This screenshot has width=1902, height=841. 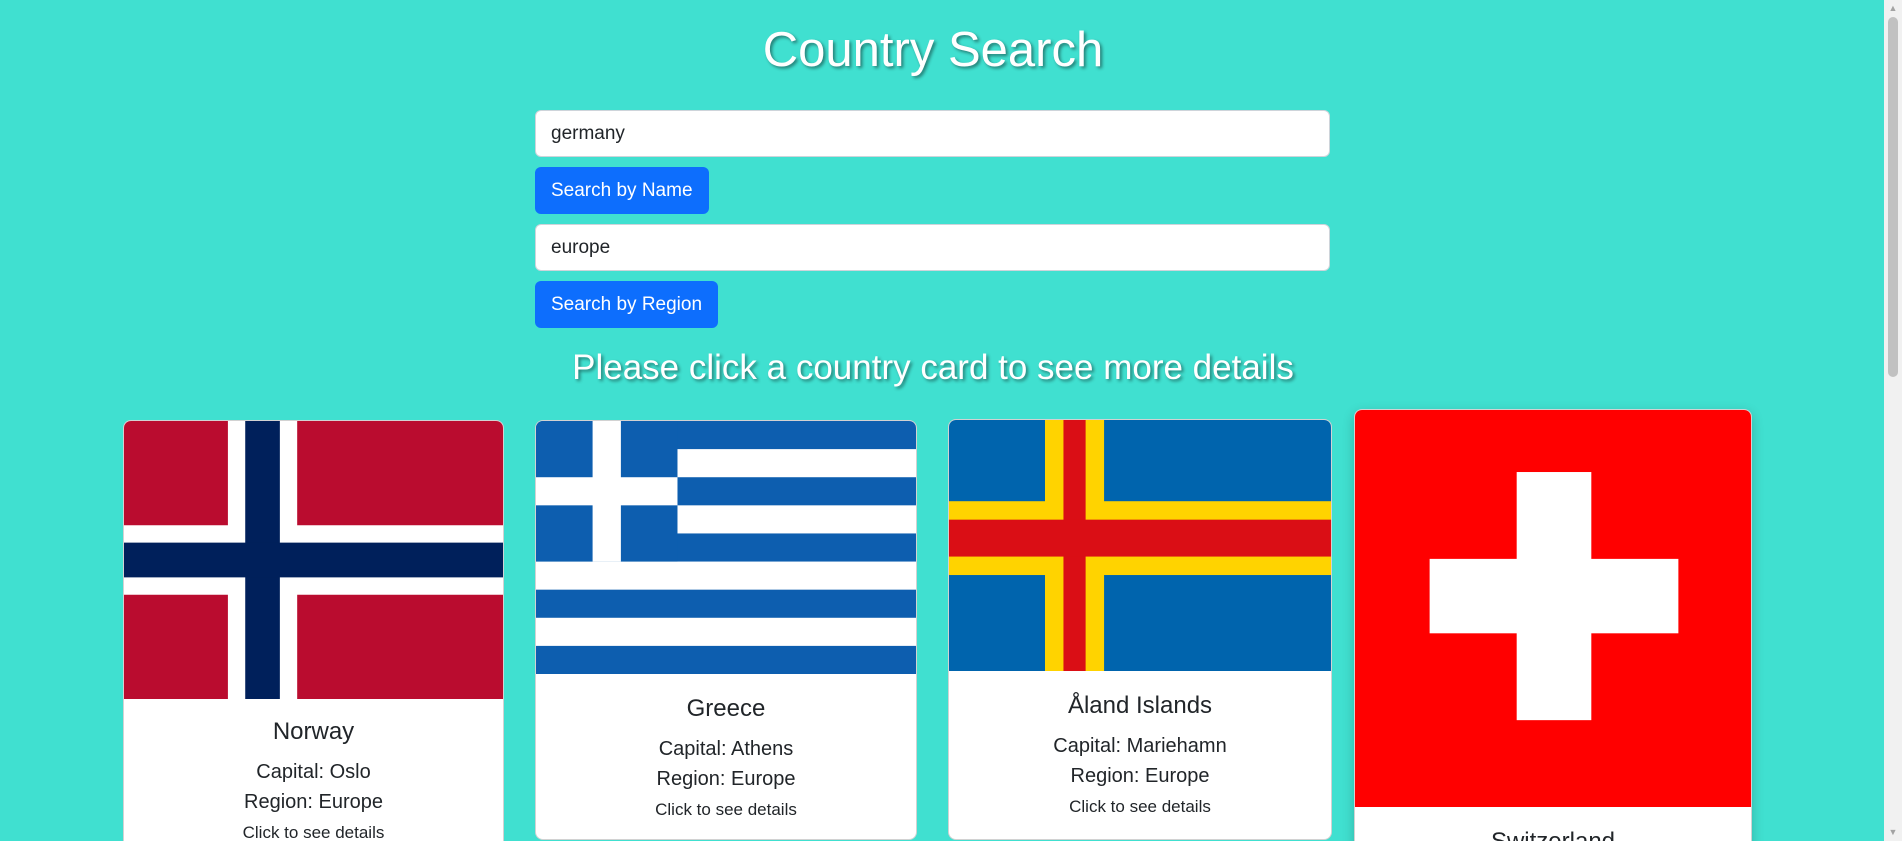 What do you see at coordinates (1553, 834) in the screenshot?
I see `country-name: Switzerland` at bounding box center [1553, 834].